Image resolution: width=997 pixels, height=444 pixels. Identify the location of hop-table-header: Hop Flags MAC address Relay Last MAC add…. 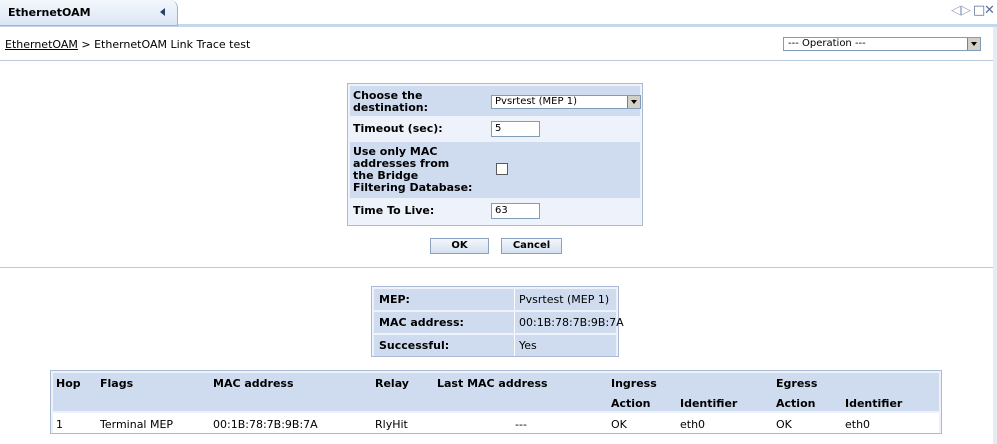
(496, 392).